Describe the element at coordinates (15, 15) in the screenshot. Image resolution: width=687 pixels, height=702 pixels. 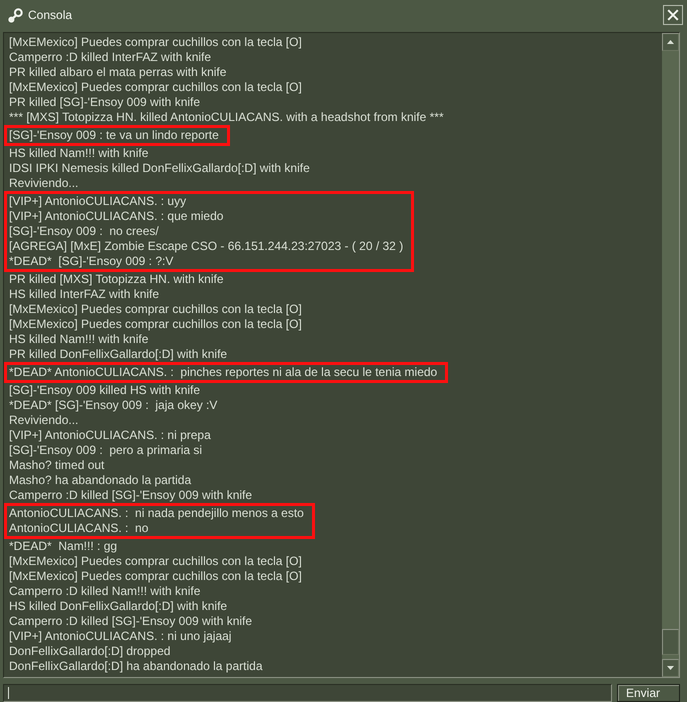
I see `logo-icon` at that location.